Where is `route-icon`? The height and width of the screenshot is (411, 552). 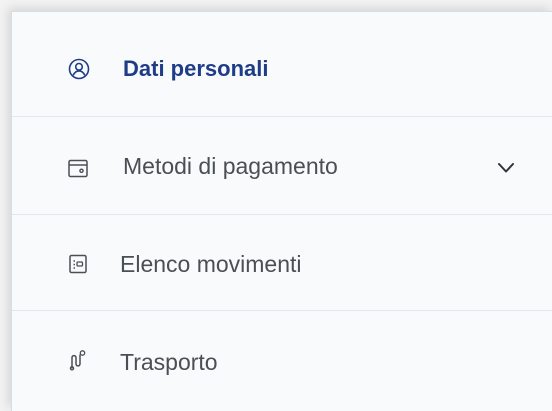 route-icon is located at coordinates (78, 360).